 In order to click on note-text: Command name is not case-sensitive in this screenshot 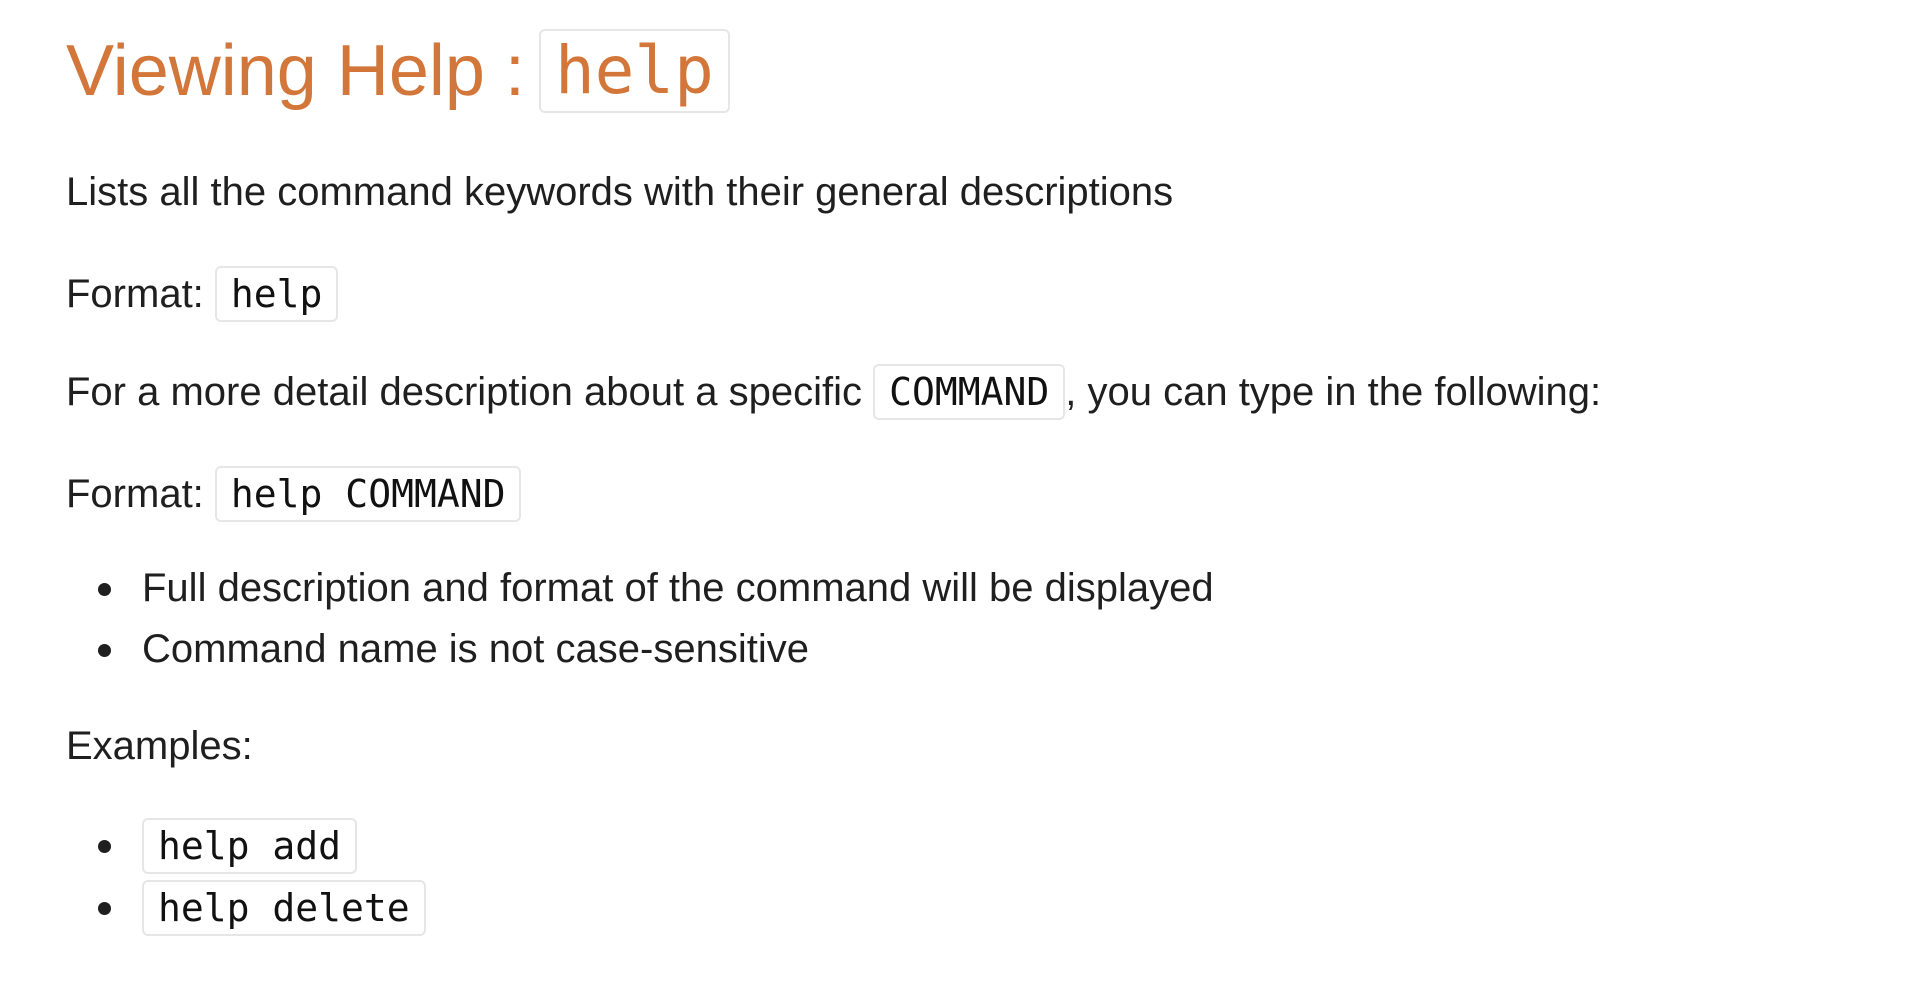, I will do `click(475, 649)`.